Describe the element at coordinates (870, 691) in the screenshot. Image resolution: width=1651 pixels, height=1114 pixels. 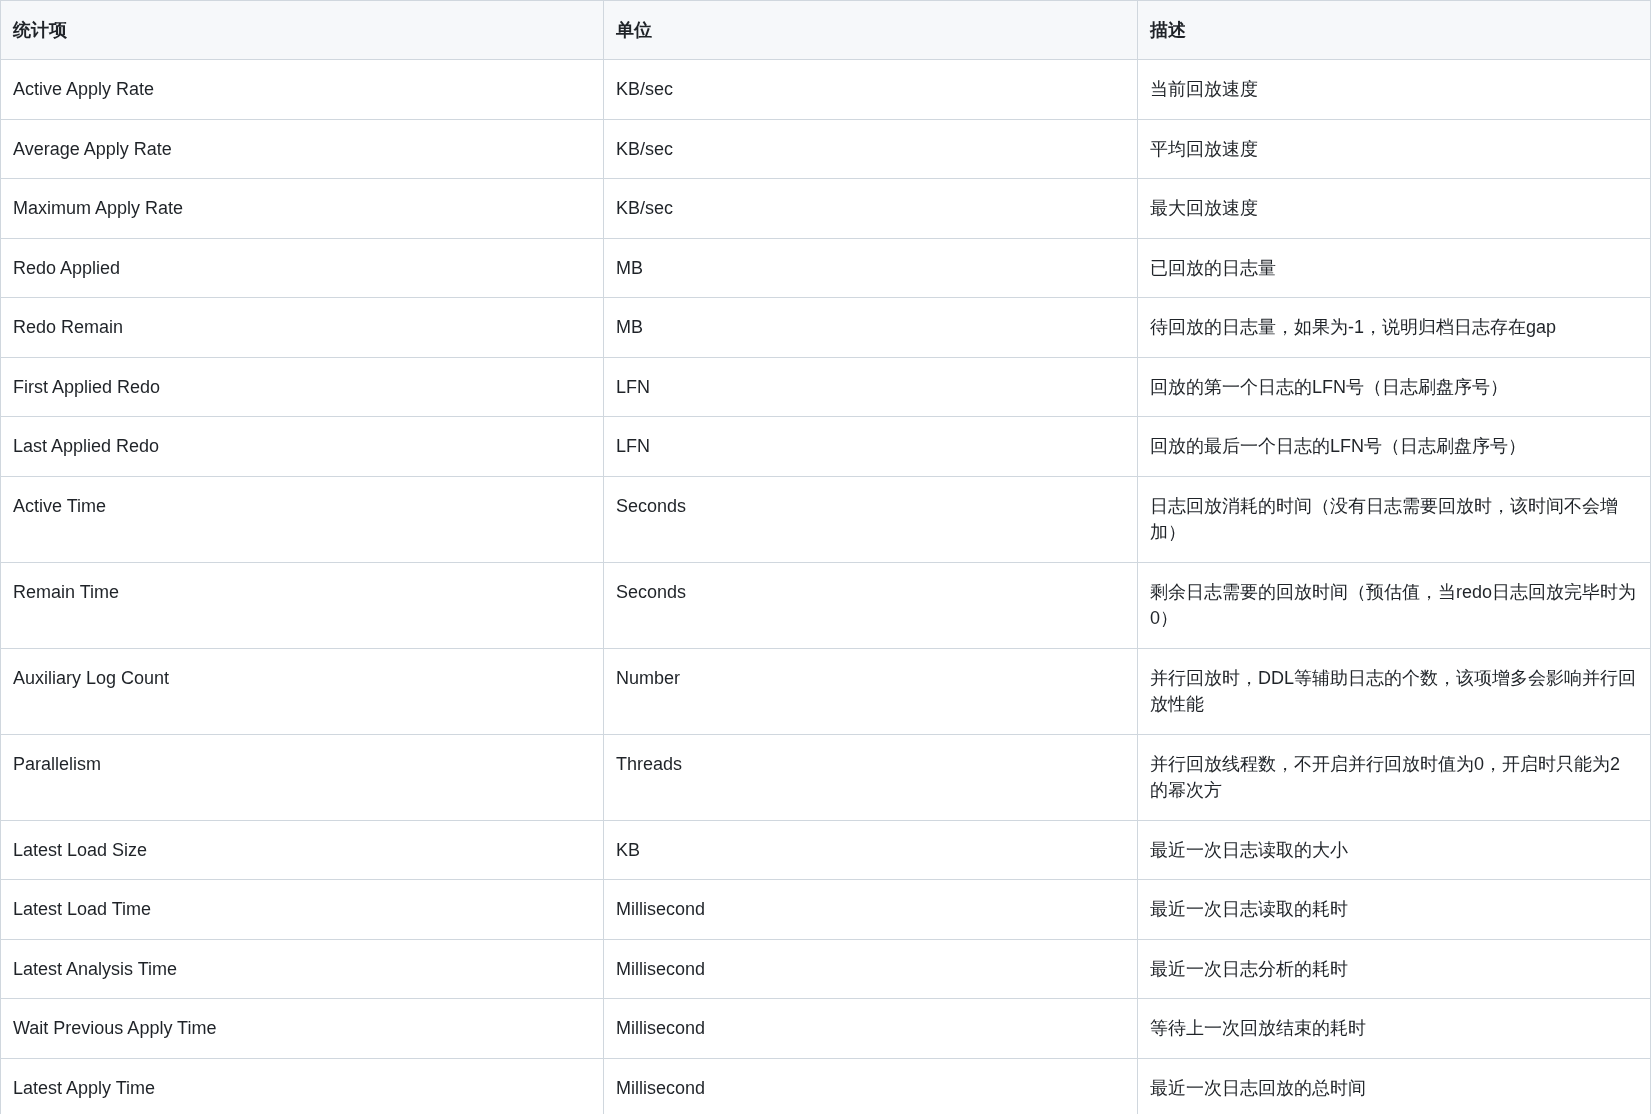
I see `table-cell: Number` at that location.